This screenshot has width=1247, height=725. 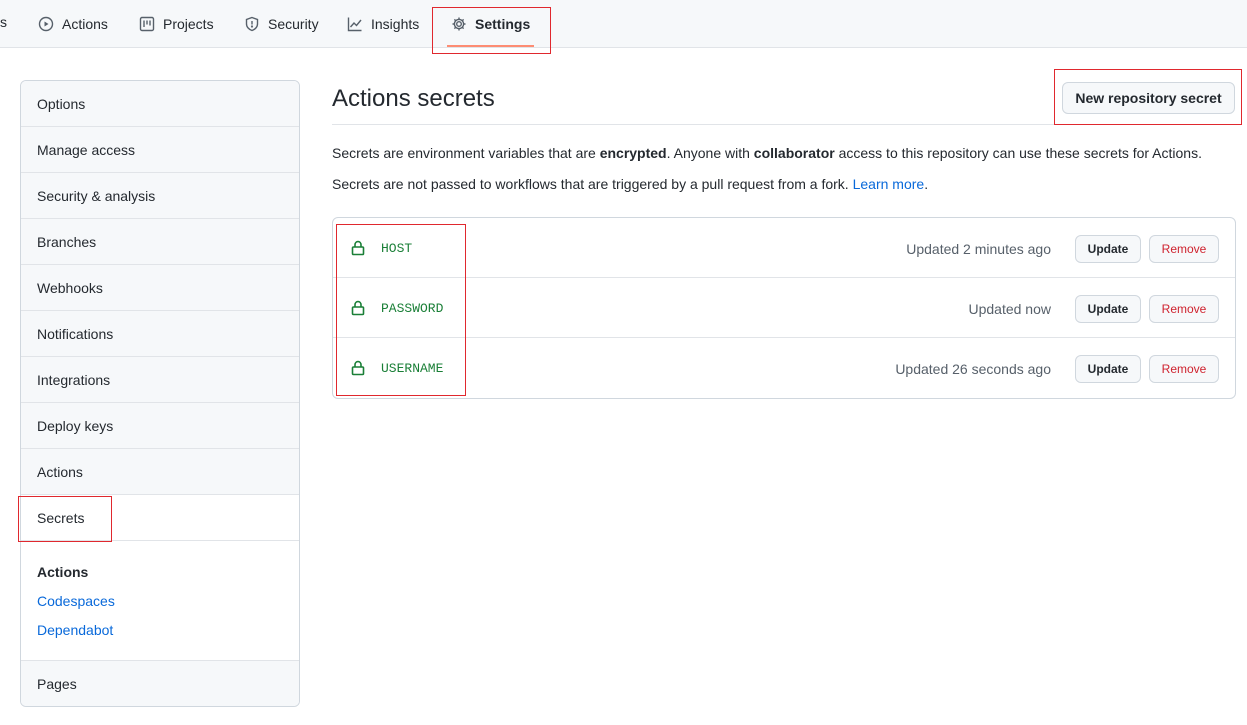 I want to click on tab-actions: Actions, so click(x=73, y=23).